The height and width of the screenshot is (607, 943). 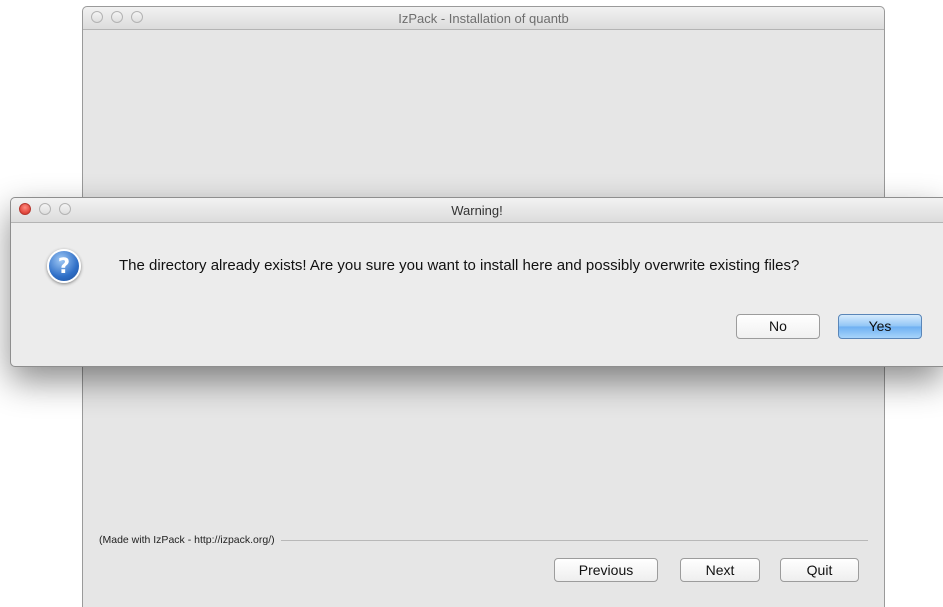 I want to click on installer-footer: (Made with IzPack - http://izpack.org/), so click(x=483, y=540).